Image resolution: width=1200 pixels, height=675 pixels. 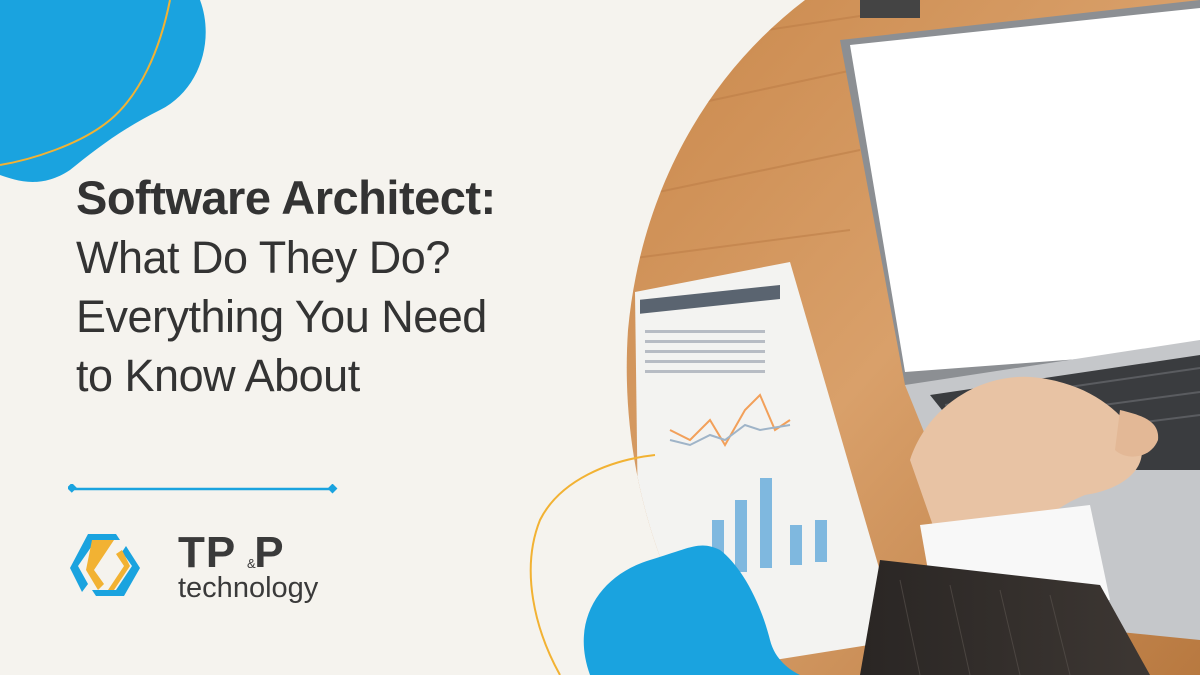 What do you see at coordinates (281, 316) in the screenshot?
I see `headline-line-3: Everything You Need` at bounding box center [281, 316].